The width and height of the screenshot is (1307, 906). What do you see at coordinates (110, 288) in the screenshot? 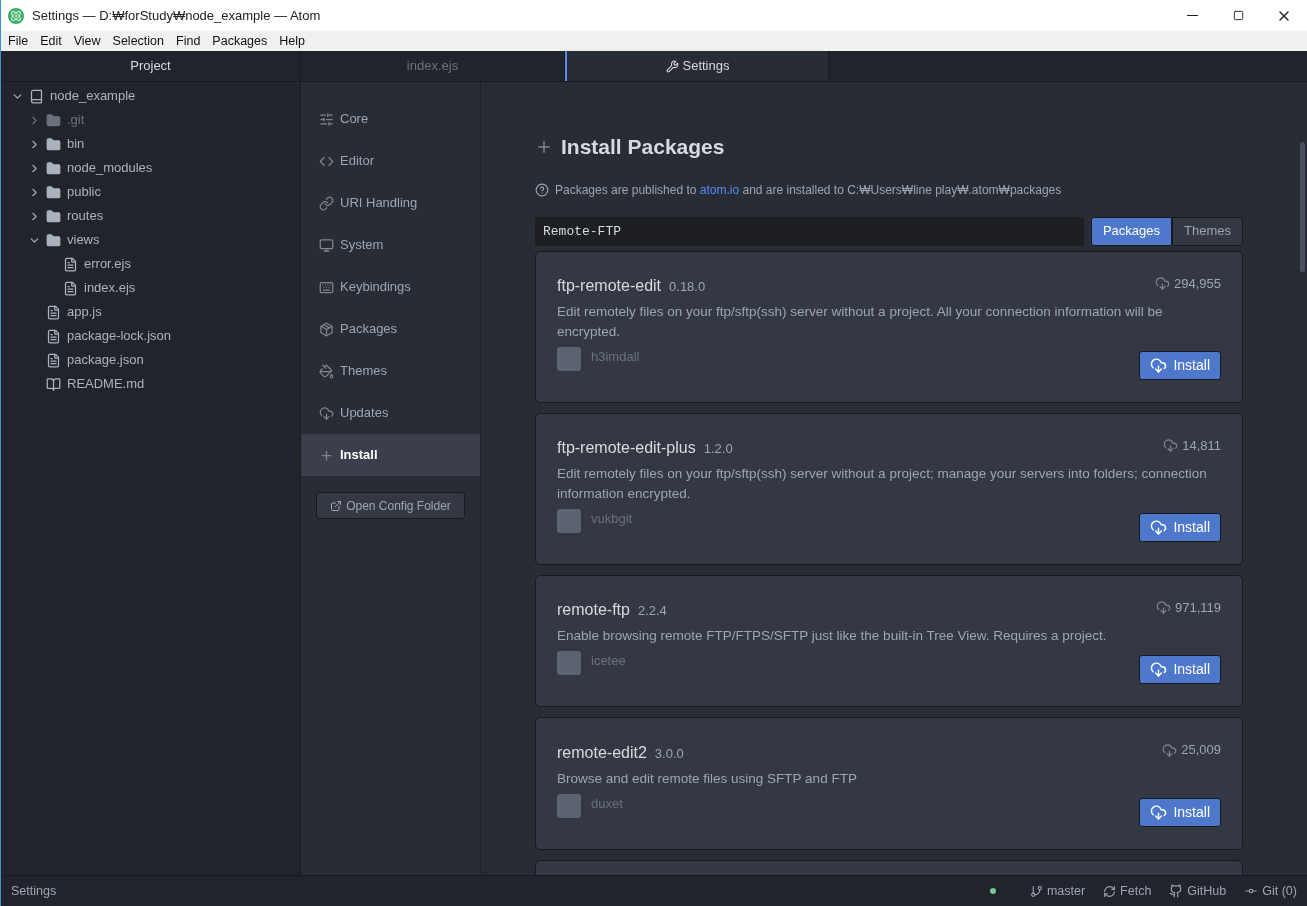
I see `tree-item-label: index.ejs` at bounding box center [110, 288].